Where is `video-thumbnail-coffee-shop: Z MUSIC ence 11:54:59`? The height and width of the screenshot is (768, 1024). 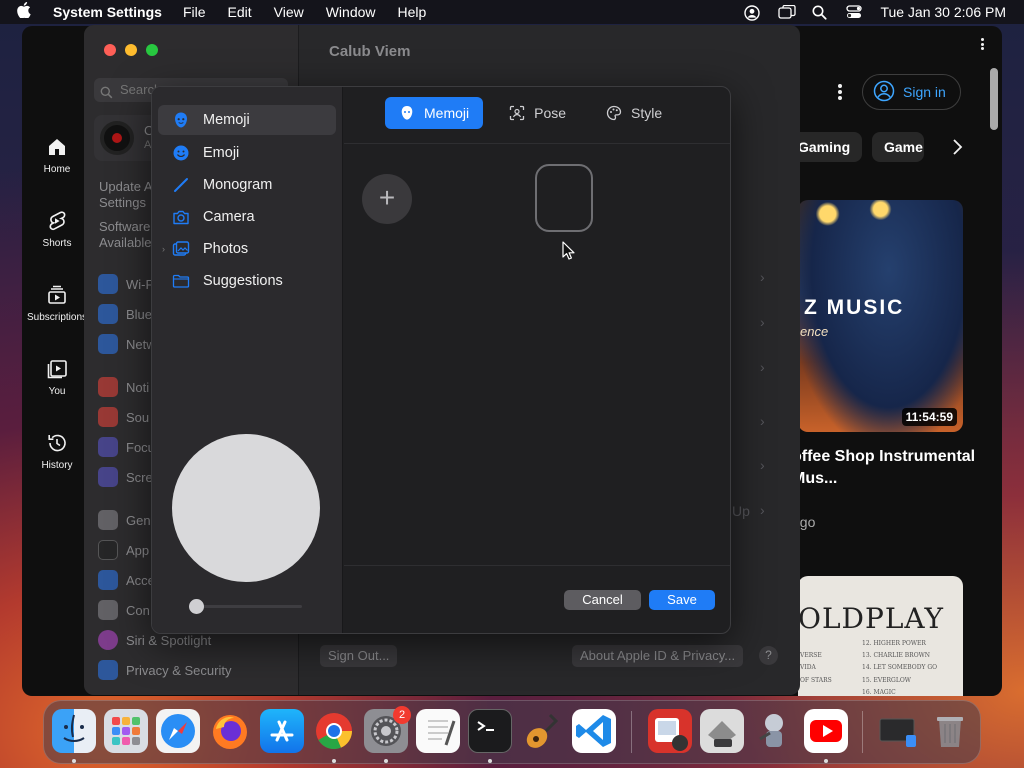
video-thumbnail-coffee-shop: Z MUSIC ence 11:54:59 is located at coordinates (880, 316).